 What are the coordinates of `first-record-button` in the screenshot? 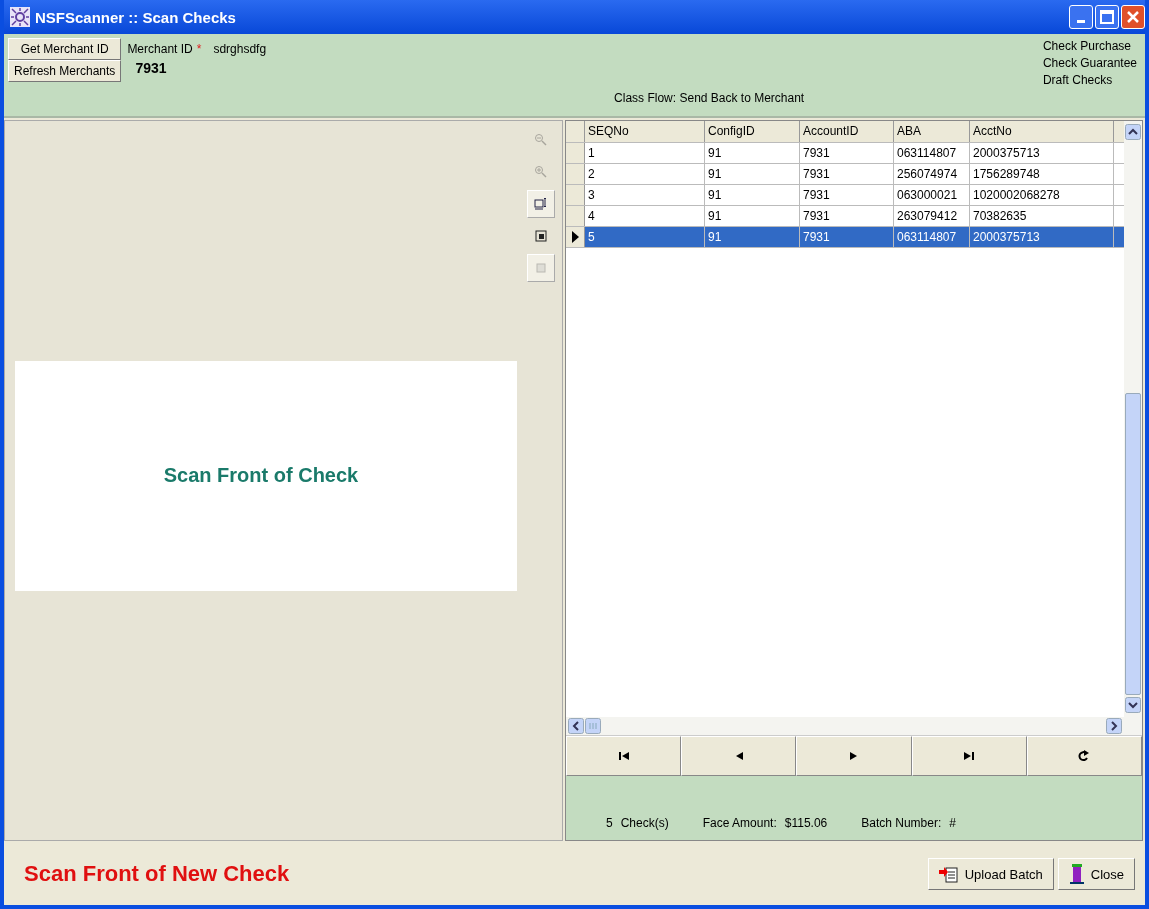 It's located at (624, 756).